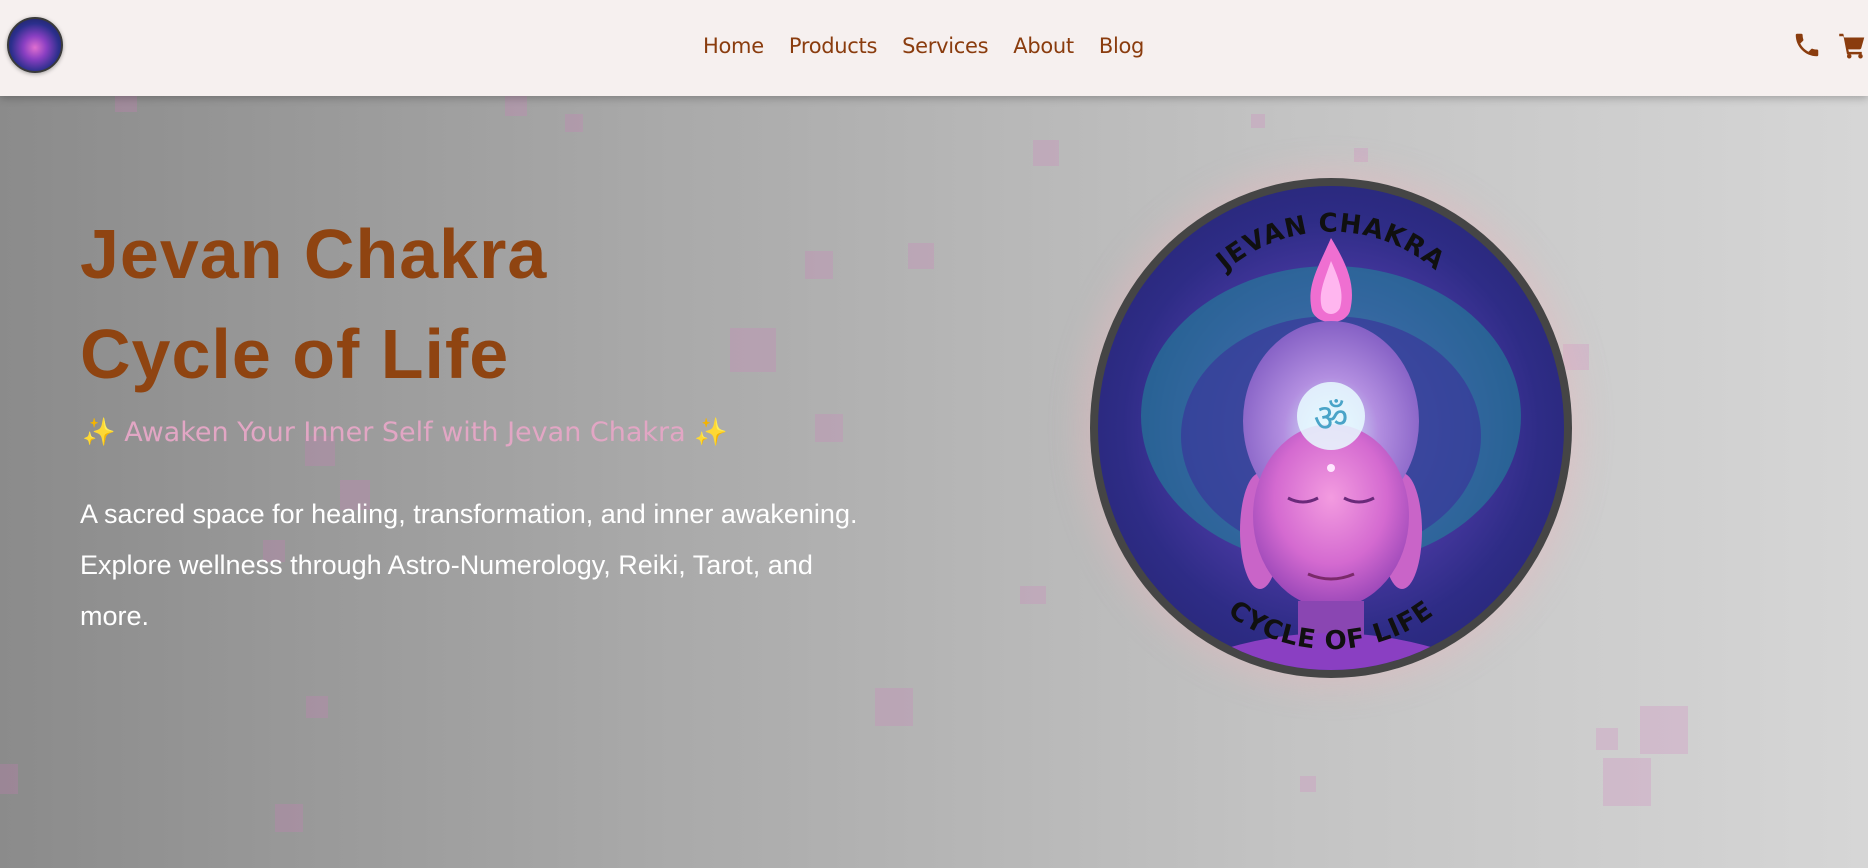 Image resolution: width=1868 pixels, height=868 pixels. What do you see at coordinates (945, 46) in the screenshot?
I see `nav-services: Services` at bounding box center [945, 46].